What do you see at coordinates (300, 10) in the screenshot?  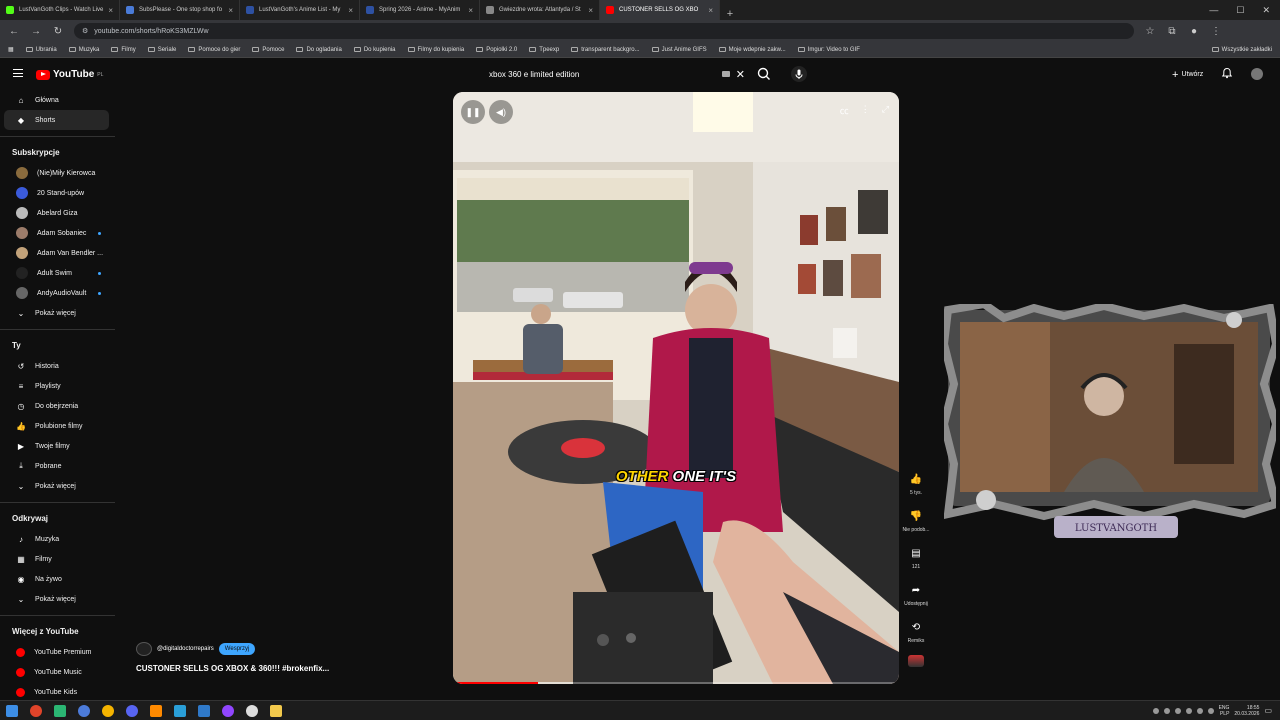 I see `browser-tab: LustVanGoth's Anime List - My ×` at bounding box center [300, 10].